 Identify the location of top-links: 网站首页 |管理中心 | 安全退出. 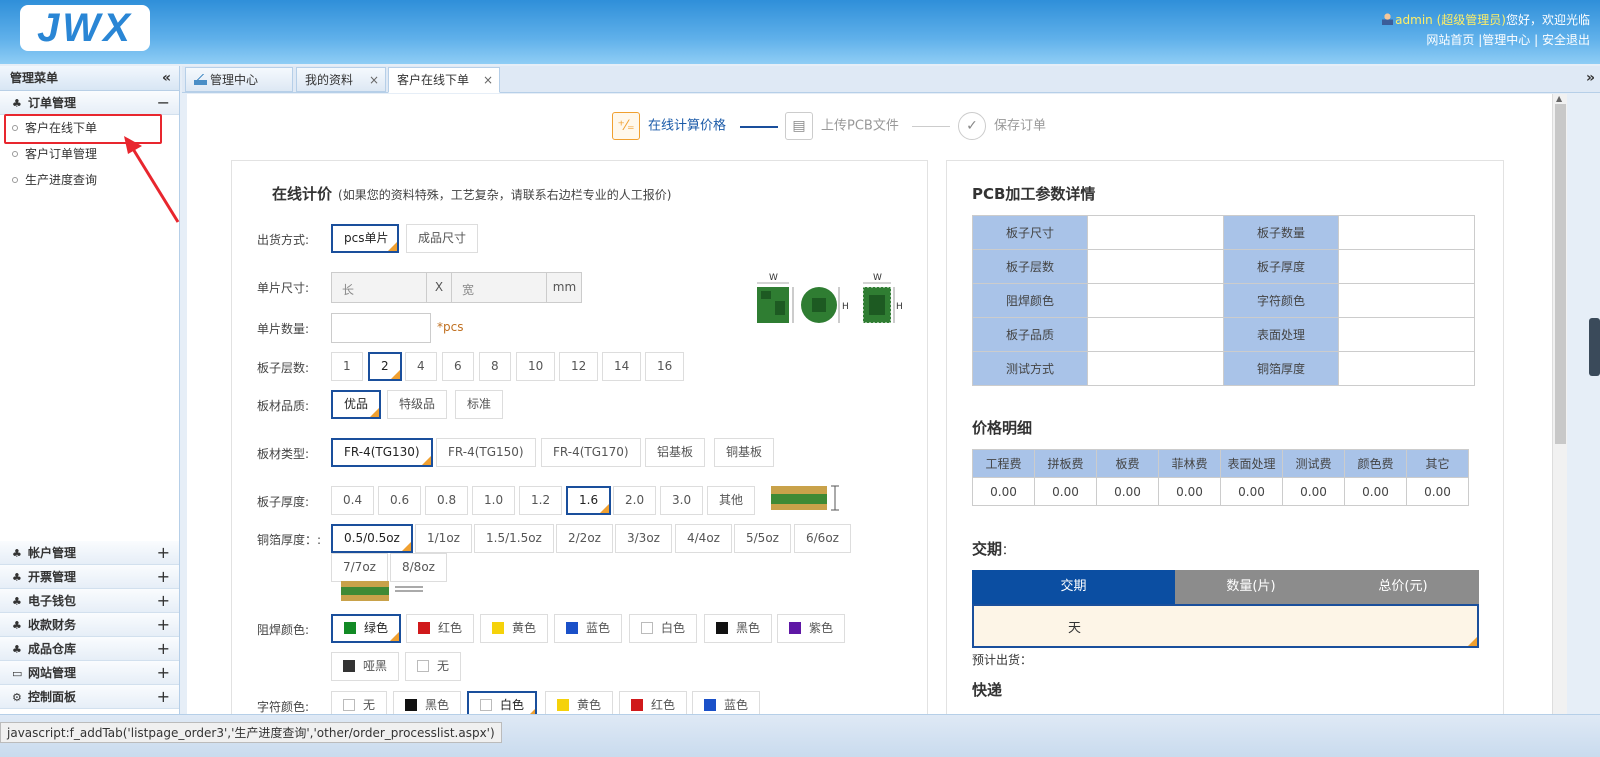
(1508, 39).